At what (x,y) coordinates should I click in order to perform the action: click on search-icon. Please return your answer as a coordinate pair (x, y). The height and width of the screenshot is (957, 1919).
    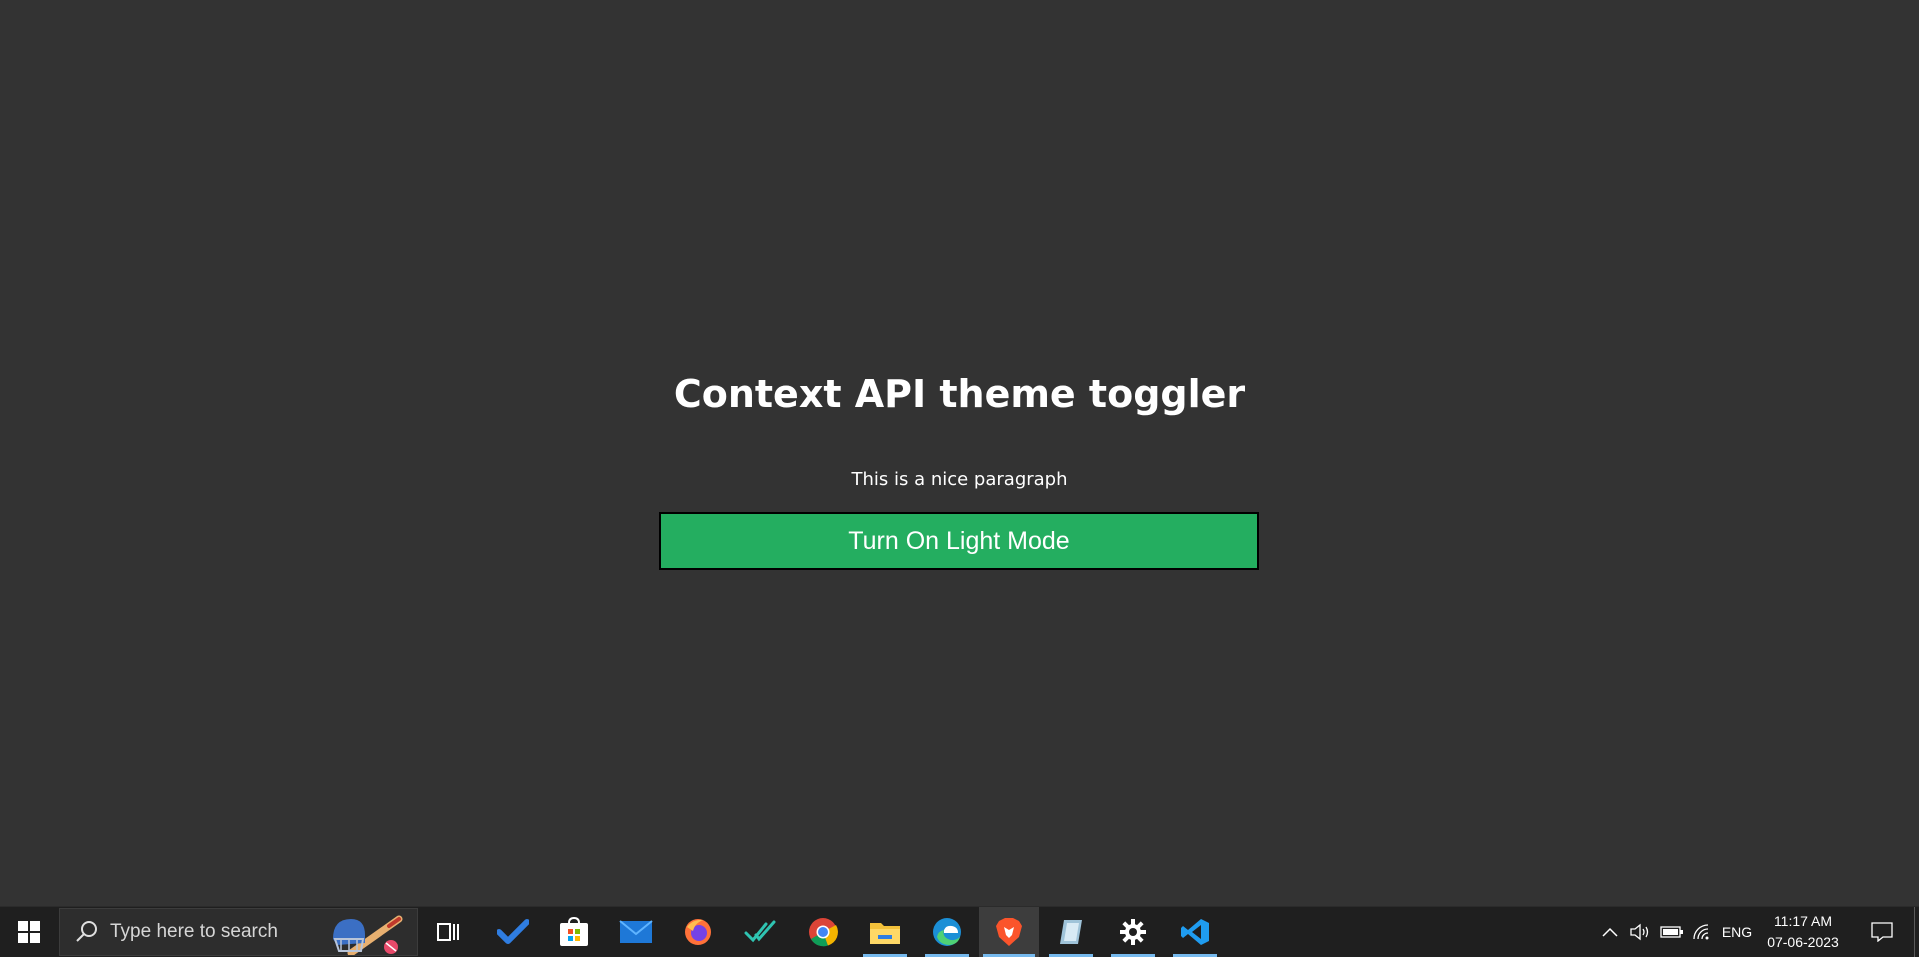
    Looking at the image, I should click on (86, 931).